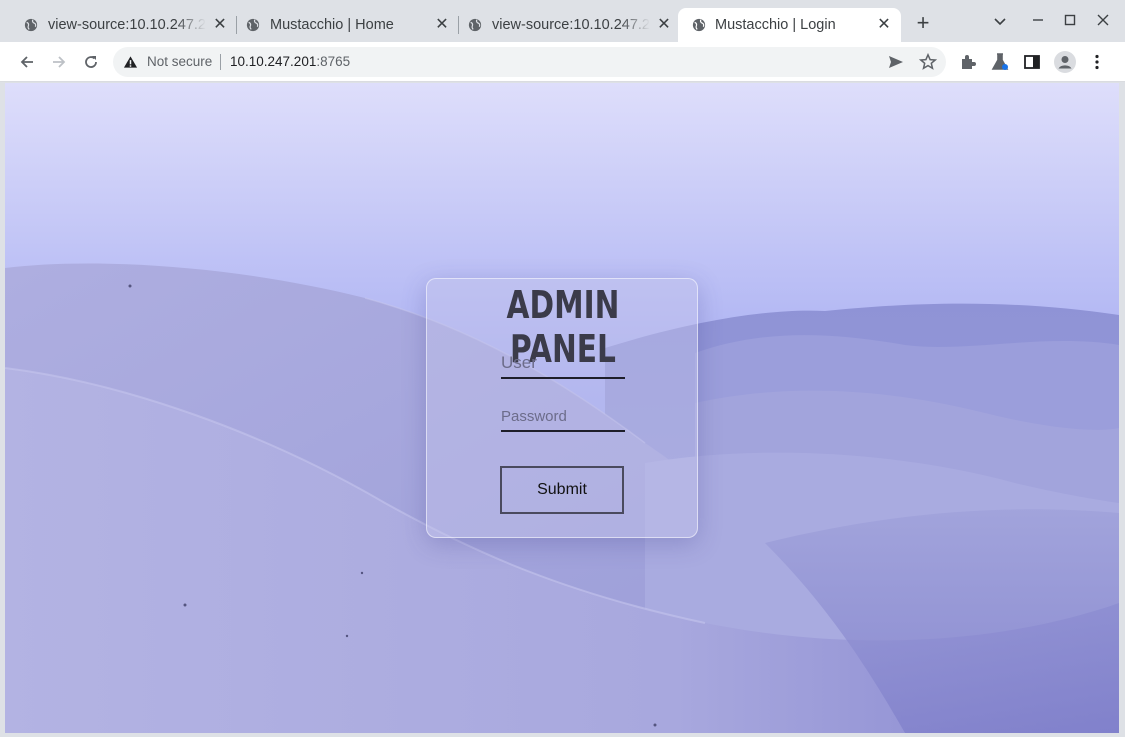 The width and height of the screenshot is (1125, 737). What do you see at coordinates (1122, 410) in the screenshot?
I see `window-edge-right` at bounding box center [1122, 410].